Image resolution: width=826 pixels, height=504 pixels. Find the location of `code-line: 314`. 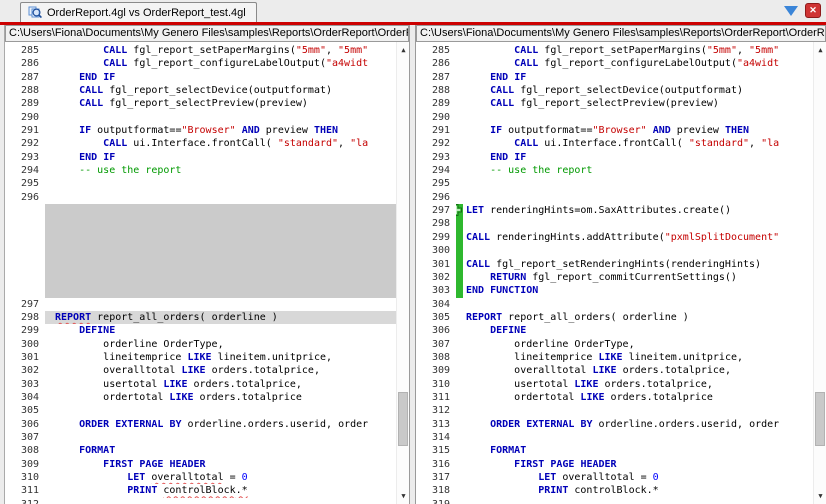

code-line: 314 is located at coordinates (614, 437).